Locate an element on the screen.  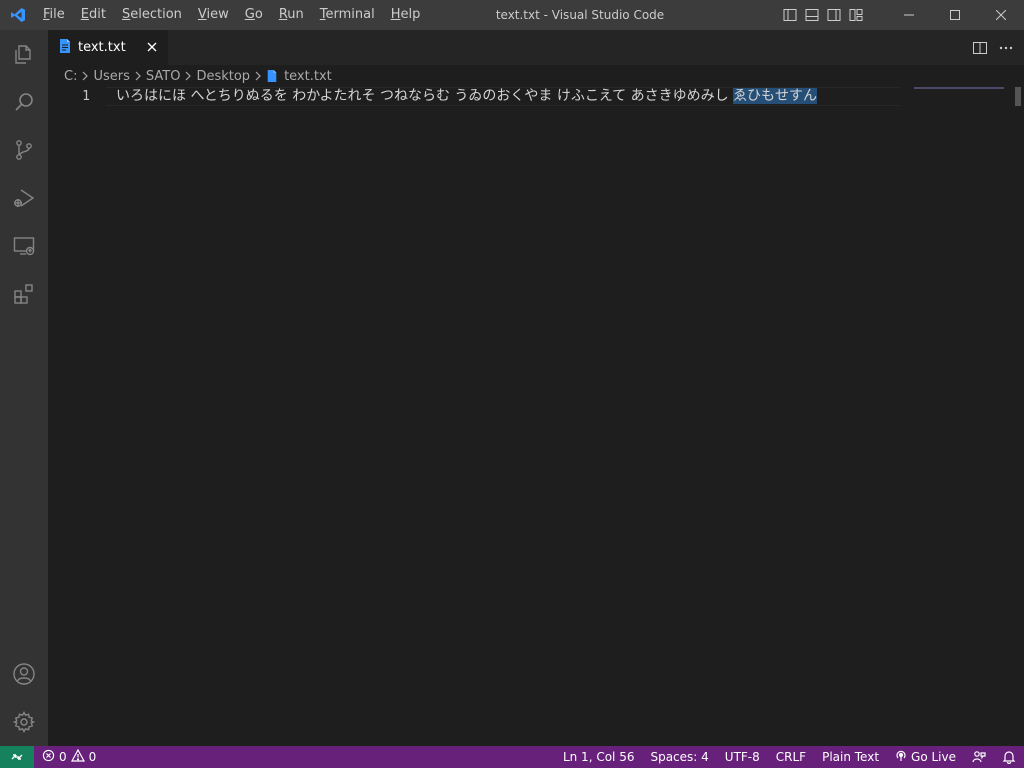
language-mode: Plain Text is located at coordinates (850, 757).